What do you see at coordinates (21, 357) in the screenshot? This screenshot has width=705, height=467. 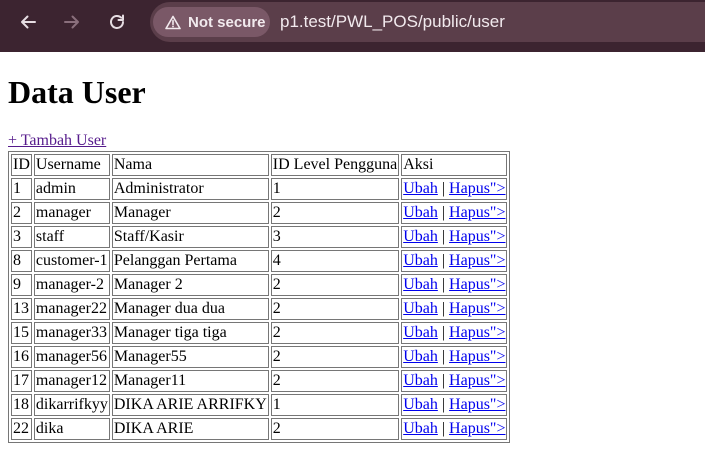 I see `cell-id: 16` at bounding box center [21, 357].